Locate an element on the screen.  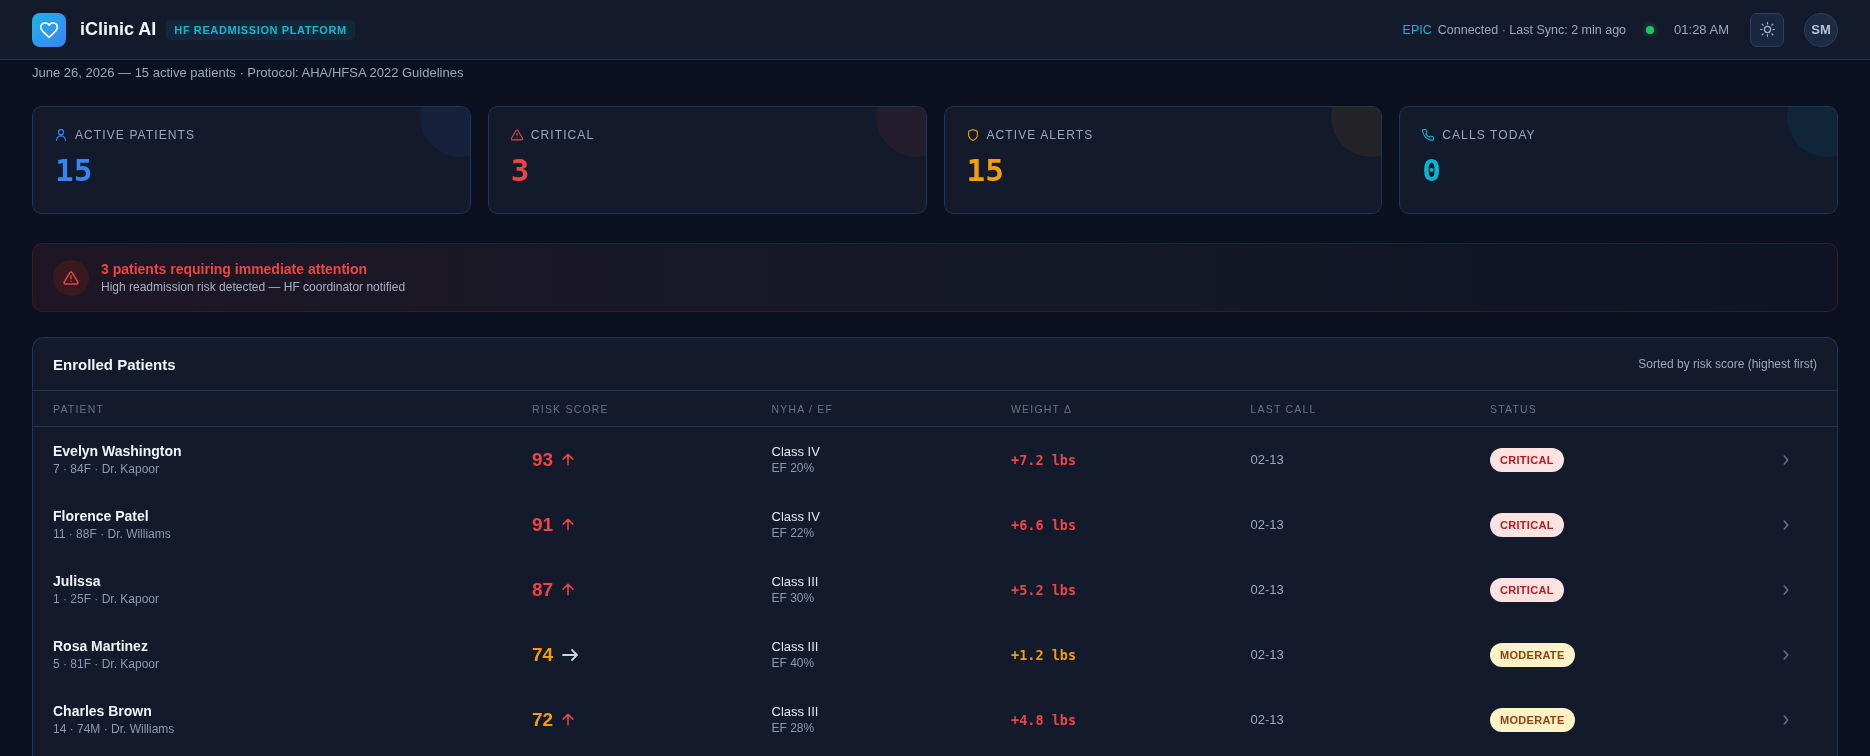
phone-icon is located at coordinates (1428, 135).